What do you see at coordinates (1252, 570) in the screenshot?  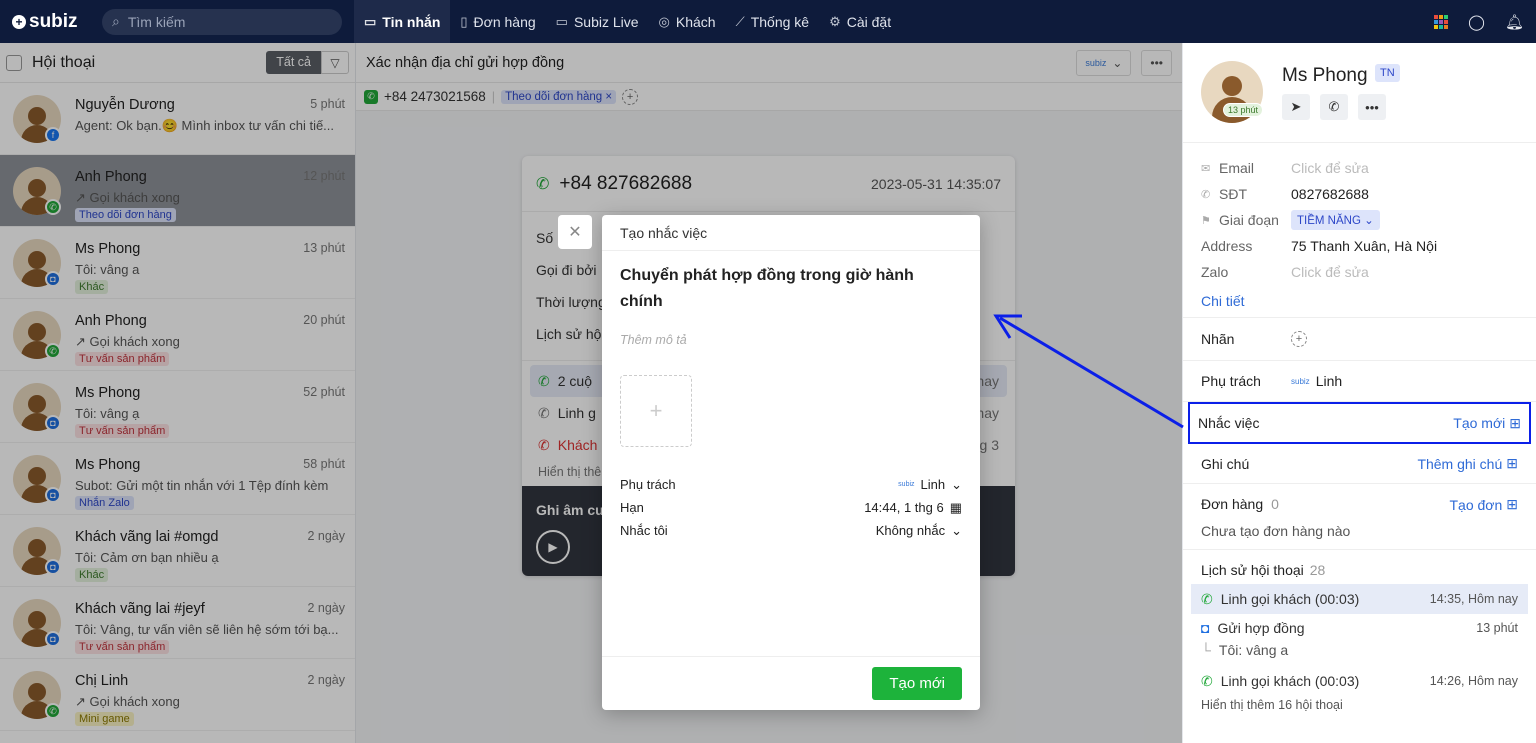 I see `history-title: Lịch sử hội thoại` at bounding box center [1252, 570].